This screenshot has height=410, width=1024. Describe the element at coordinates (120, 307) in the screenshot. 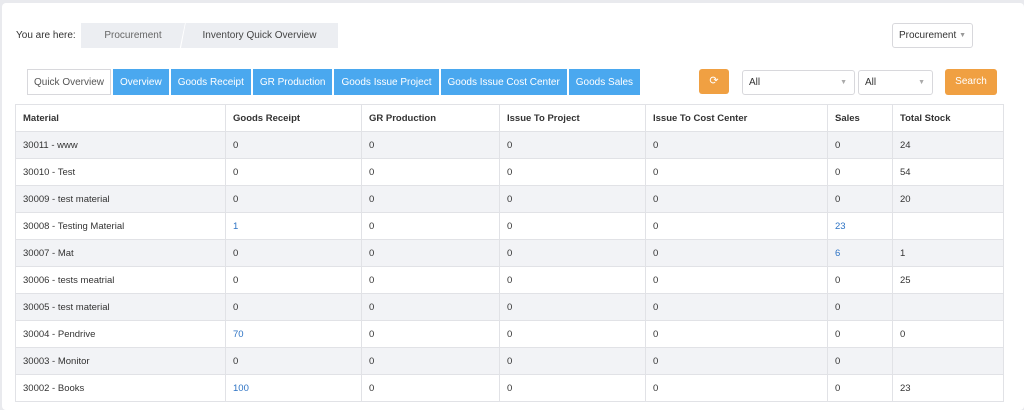

I see `cell-material: 30005 - test material` at that location.